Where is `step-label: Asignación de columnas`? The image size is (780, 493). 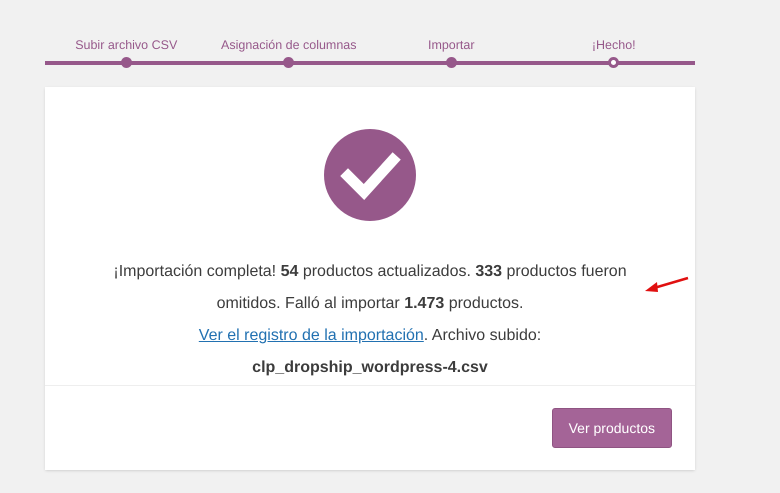 step-label: Asignación de columnas is located at coordinates (288, 45).